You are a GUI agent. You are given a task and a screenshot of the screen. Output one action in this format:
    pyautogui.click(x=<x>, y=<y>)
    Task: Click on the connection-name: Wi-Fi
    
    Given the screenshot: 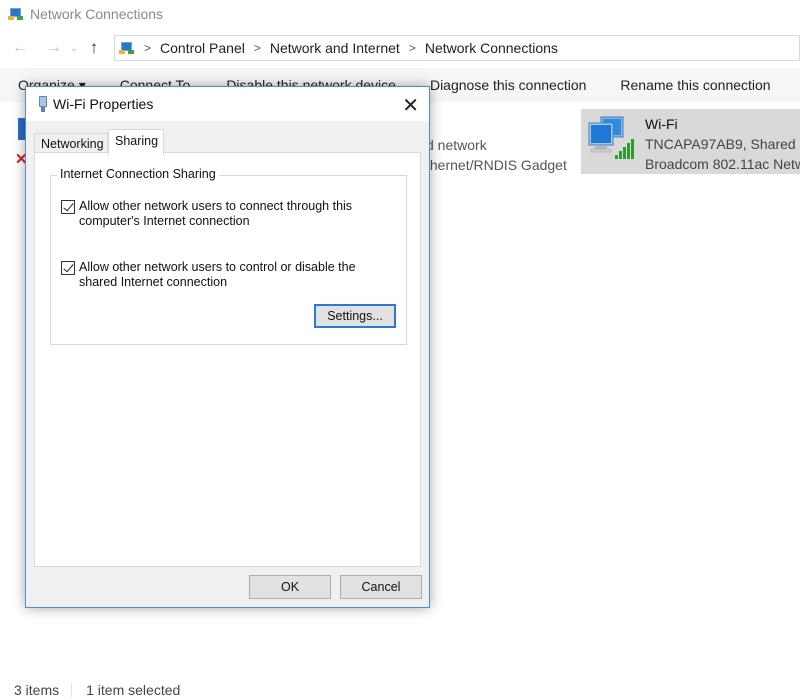 What is the action you would take?
    pyautogui.click(x=661, y=124)
    